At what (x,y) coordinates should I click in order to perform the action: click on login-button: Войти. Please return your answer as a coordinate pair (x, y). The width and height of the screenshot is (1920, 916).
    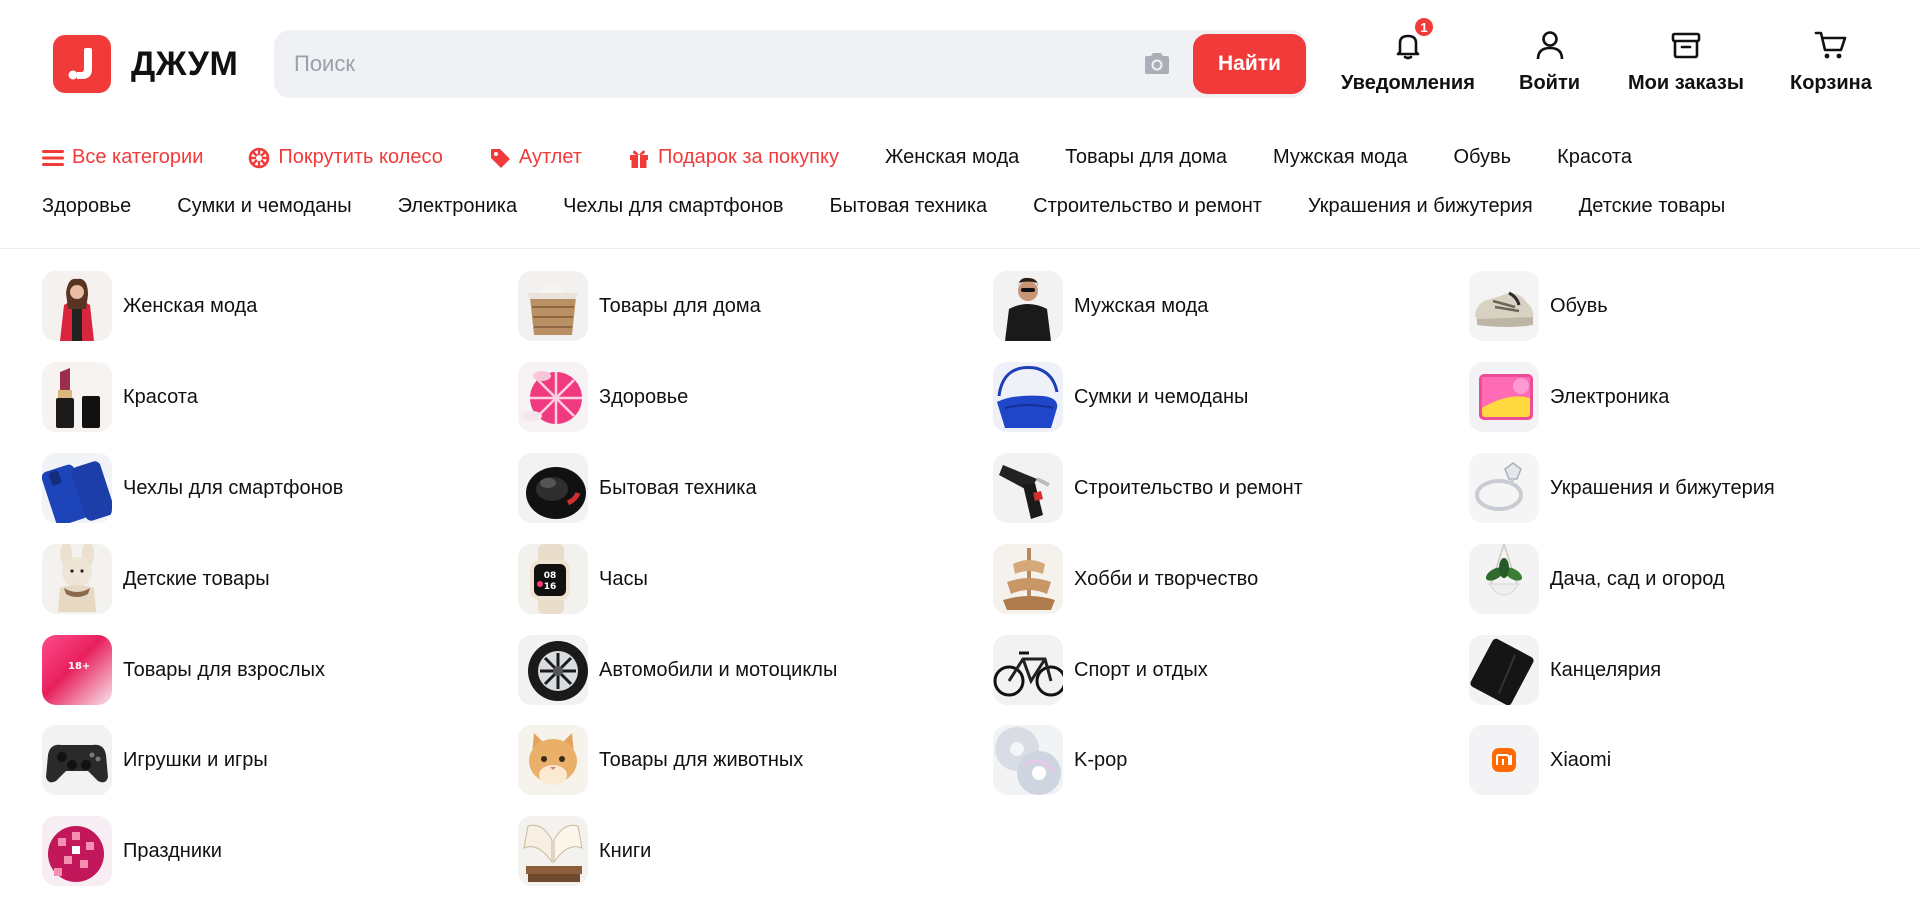
    Looking at the image, I should click on (1549, 61).